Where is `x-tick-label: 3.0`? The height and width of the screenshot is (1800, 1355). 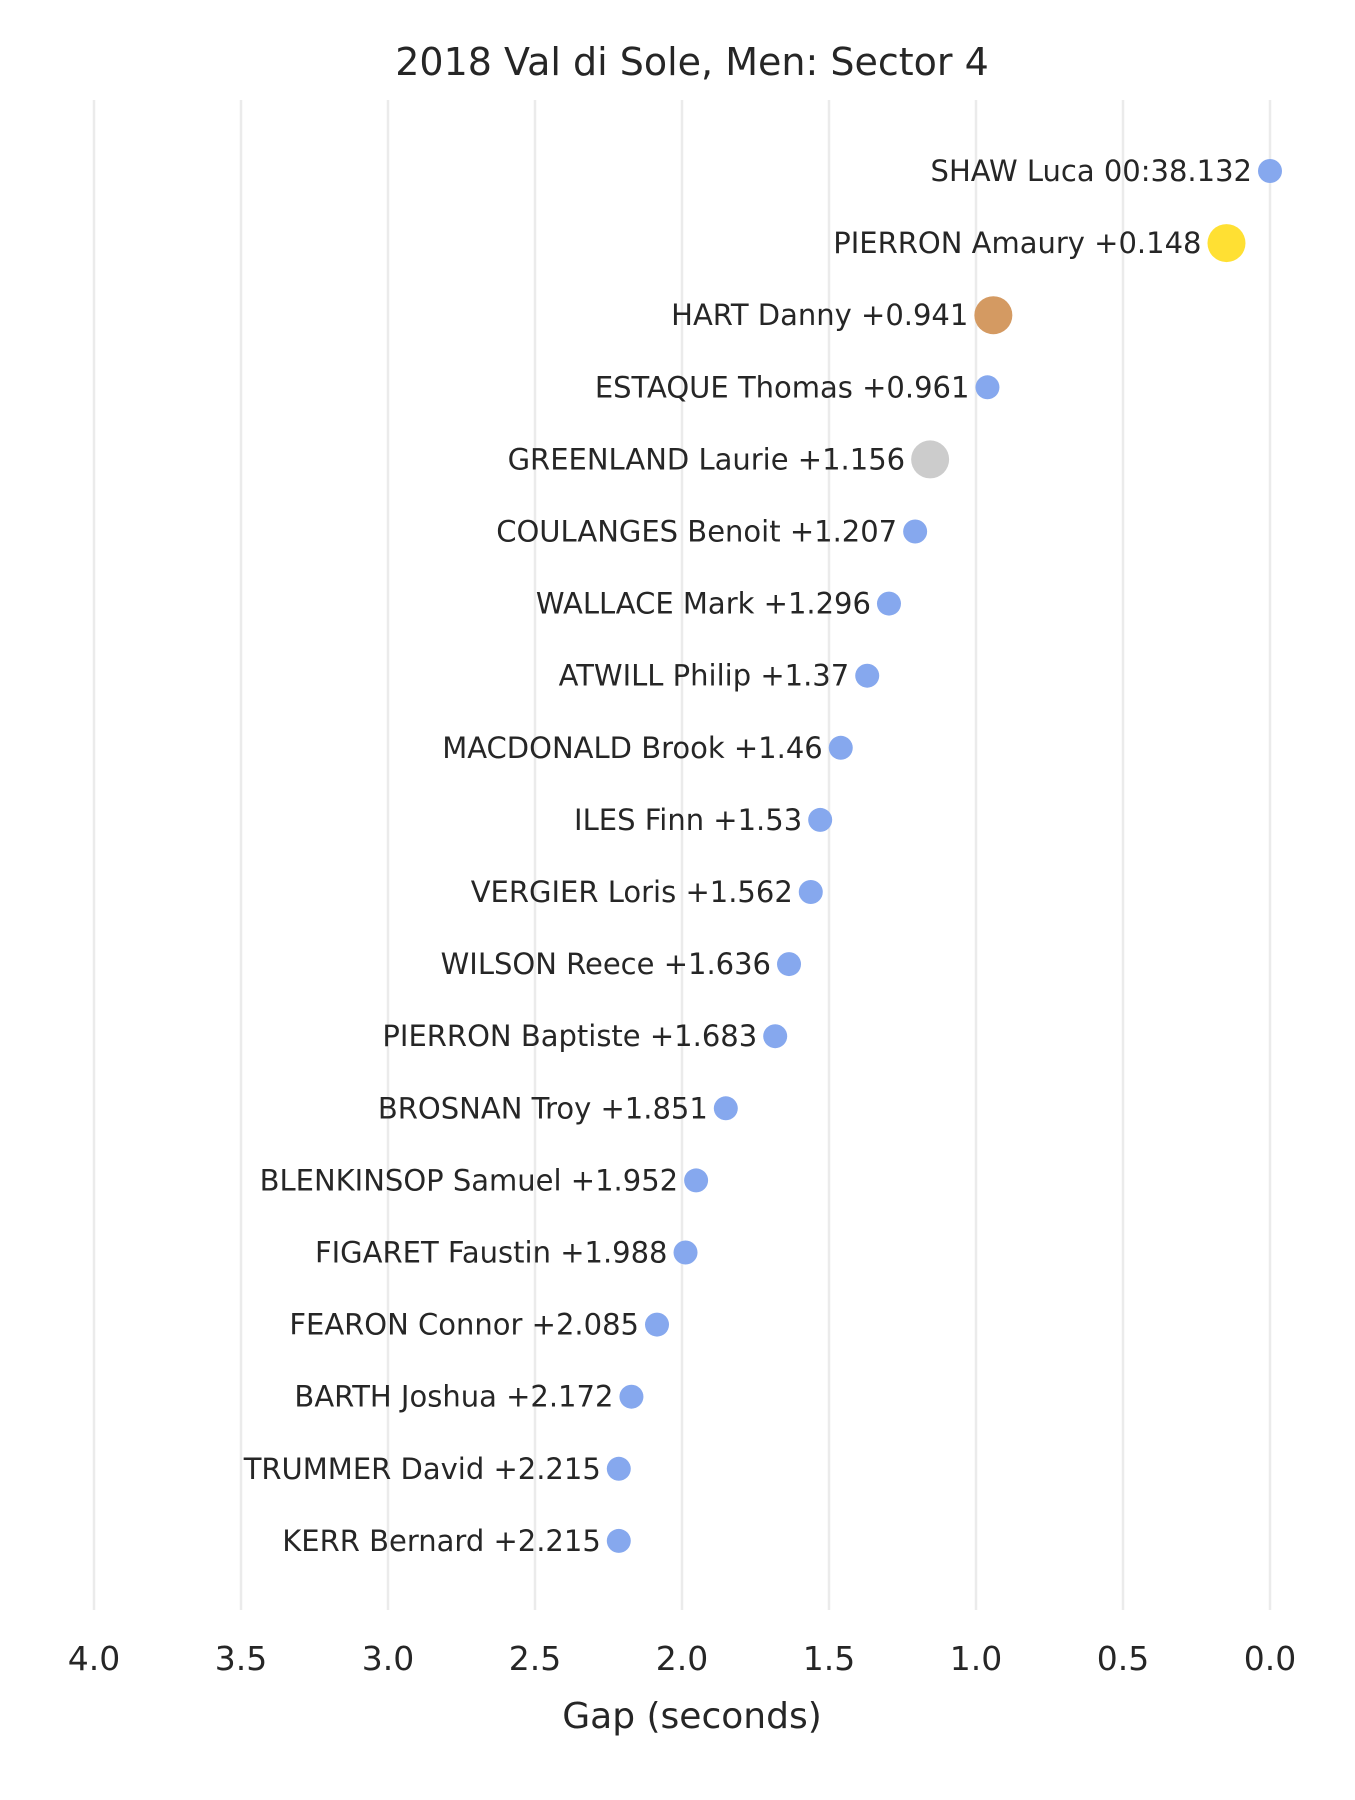
x-tick-label: 3.0 is located at coordinates (388, 1658).